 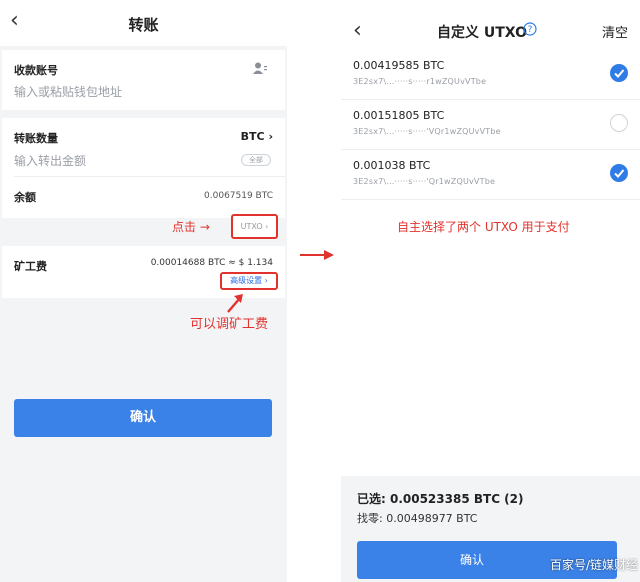 I want to click on change-amount: 找零: 0.00498977 BTC, so click(x=417, y=518).